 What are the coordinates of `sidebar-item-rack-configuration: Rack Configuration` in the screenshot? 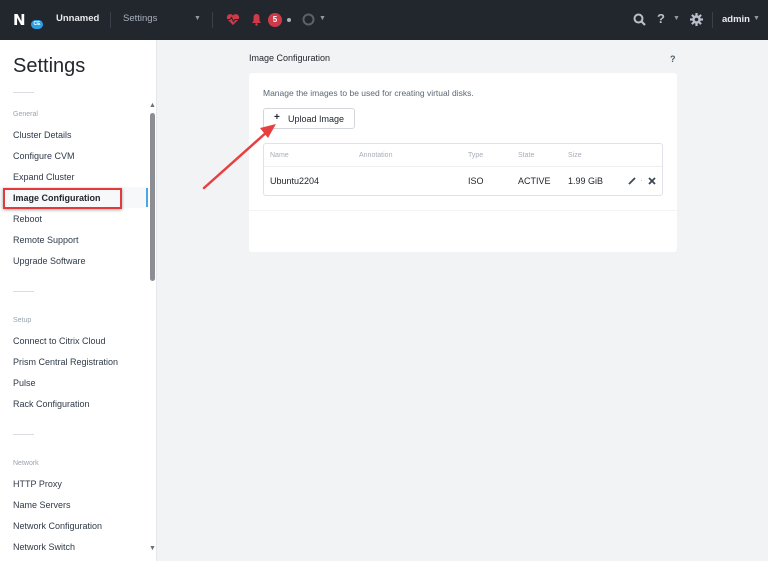 It's located at (51, 404).